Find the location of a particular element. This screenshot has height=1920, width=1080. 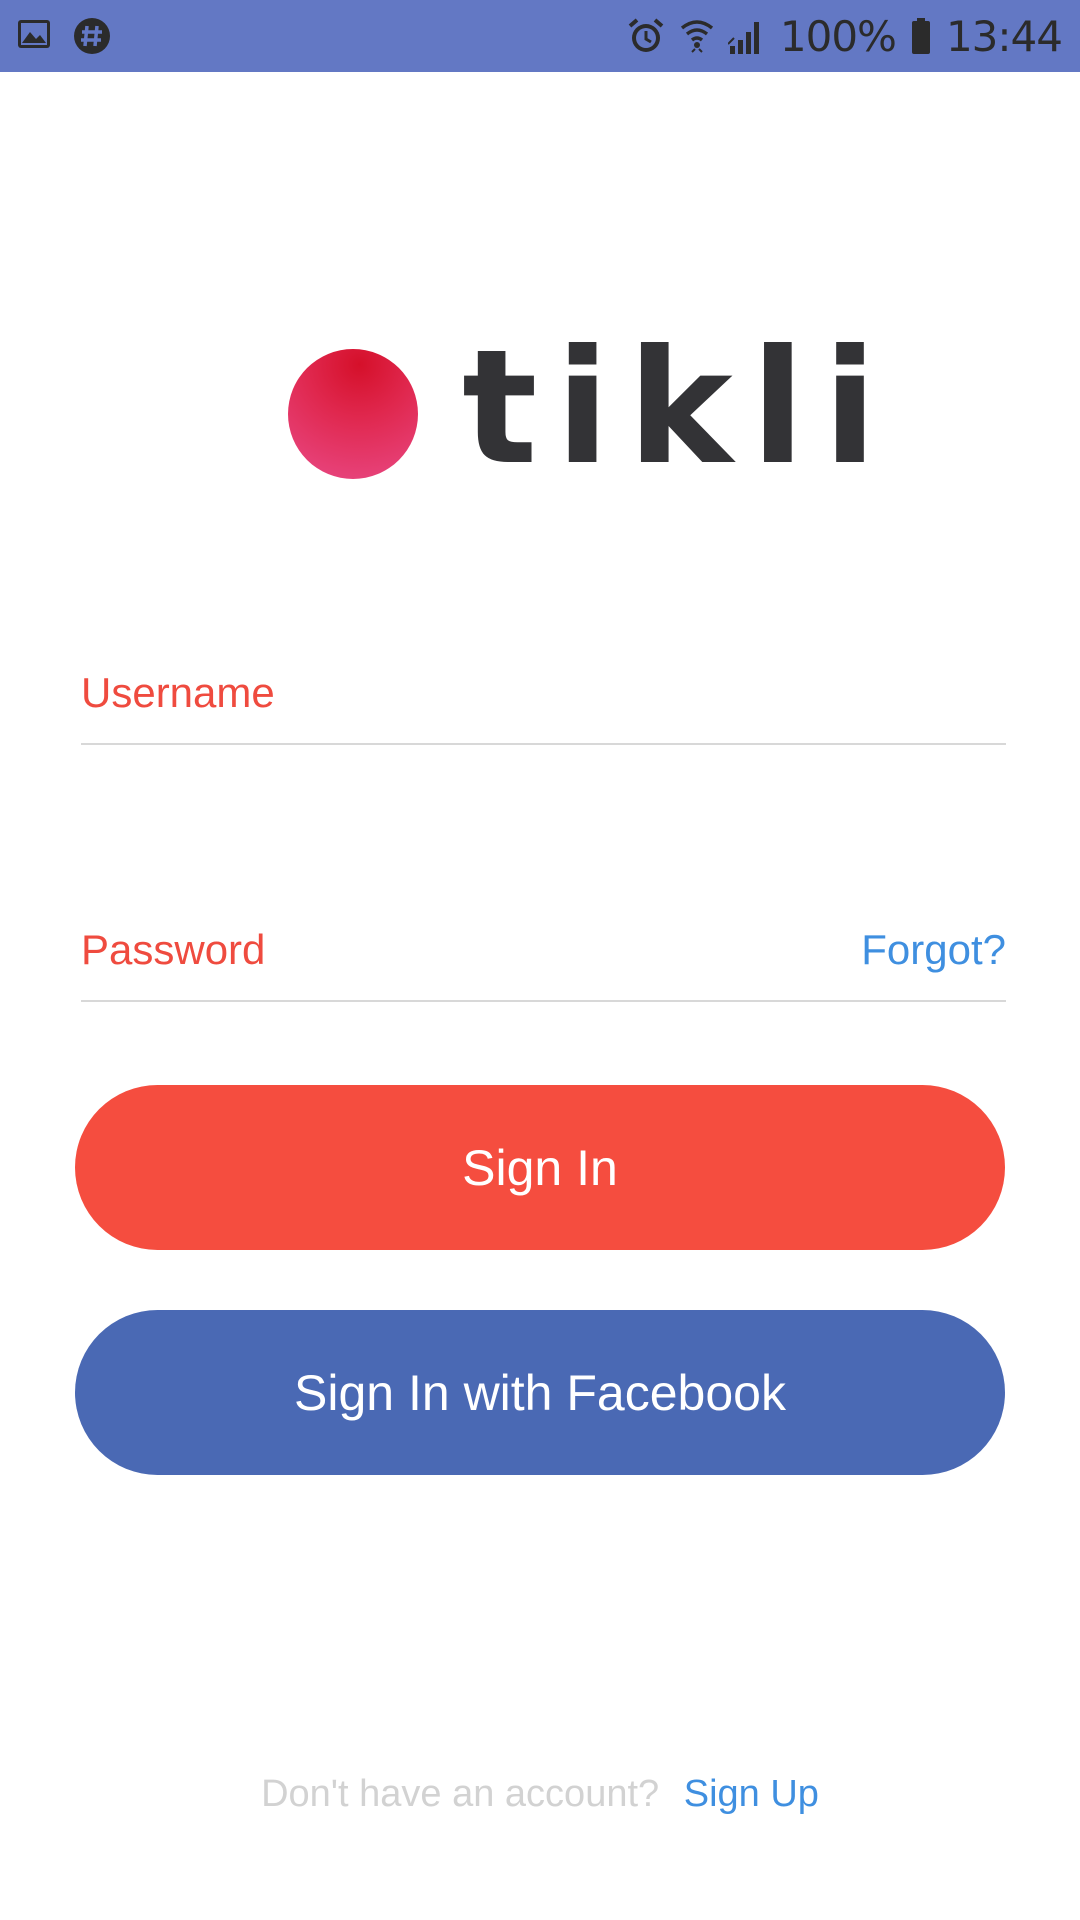

image-icon is located at coordinates (34, 36).